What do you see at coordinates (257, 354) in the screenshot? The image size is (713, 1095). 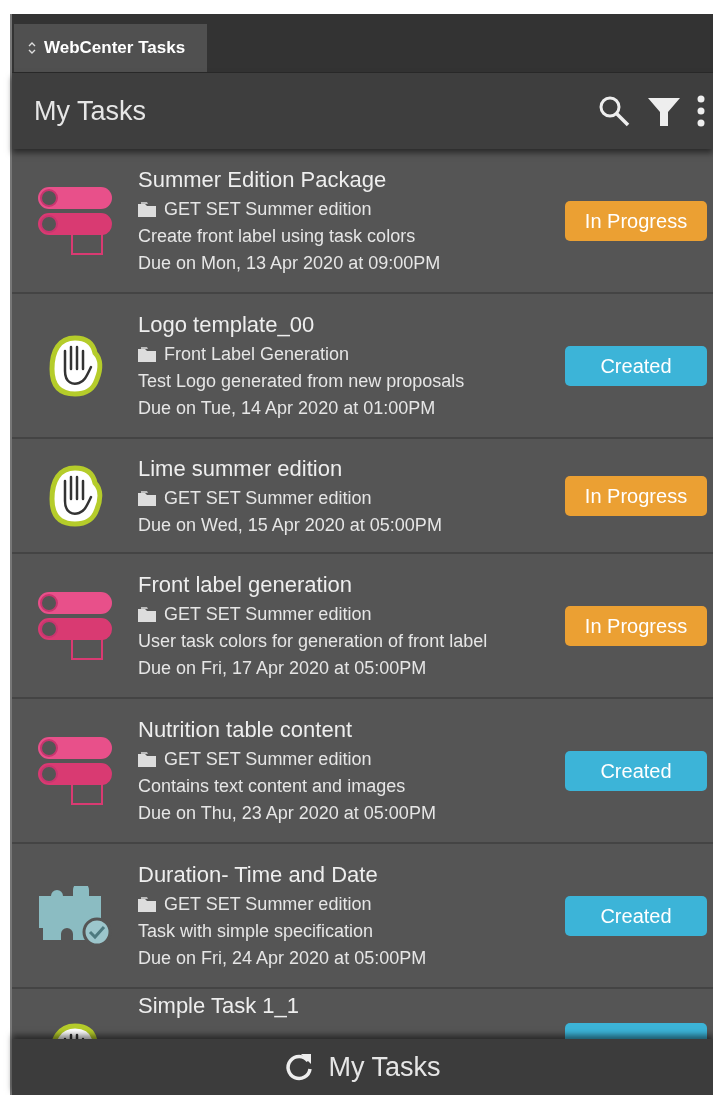 I see `project-name: Front Label Generation` at bounding box center [257, 354].